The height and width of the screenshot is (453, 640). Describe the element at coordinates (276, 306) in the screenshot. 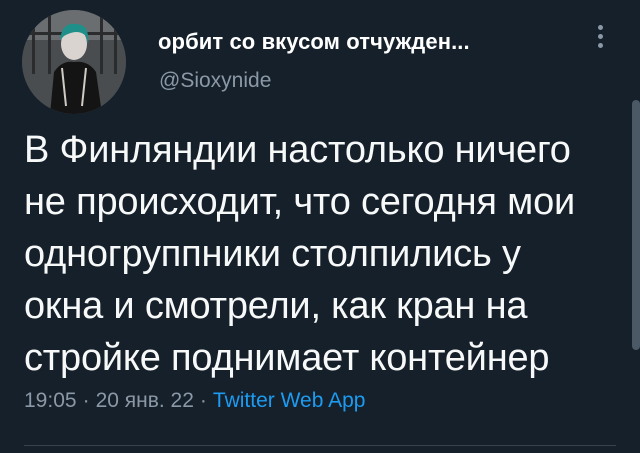

I see `tweet-text-line: окна и смотрели, как кран на` at that location.